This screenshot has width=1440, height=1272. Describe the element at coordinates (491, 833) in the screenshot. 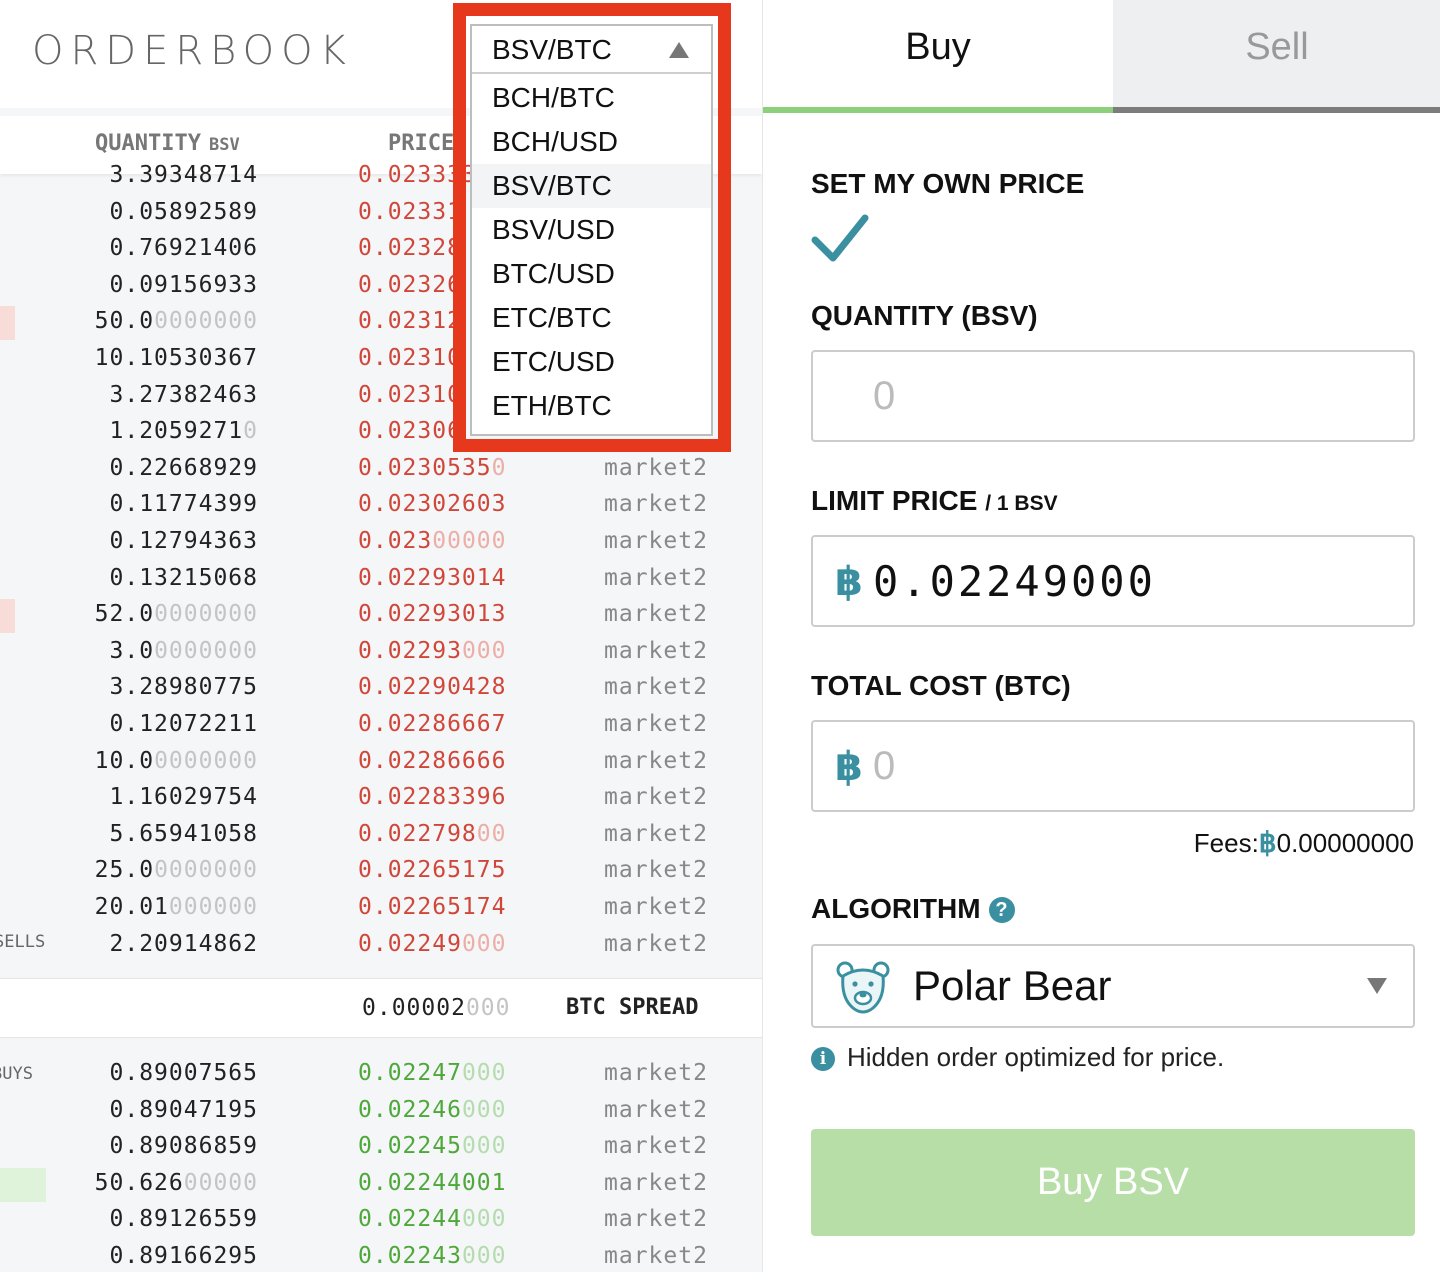

I see `price-padding: 00` at that location.